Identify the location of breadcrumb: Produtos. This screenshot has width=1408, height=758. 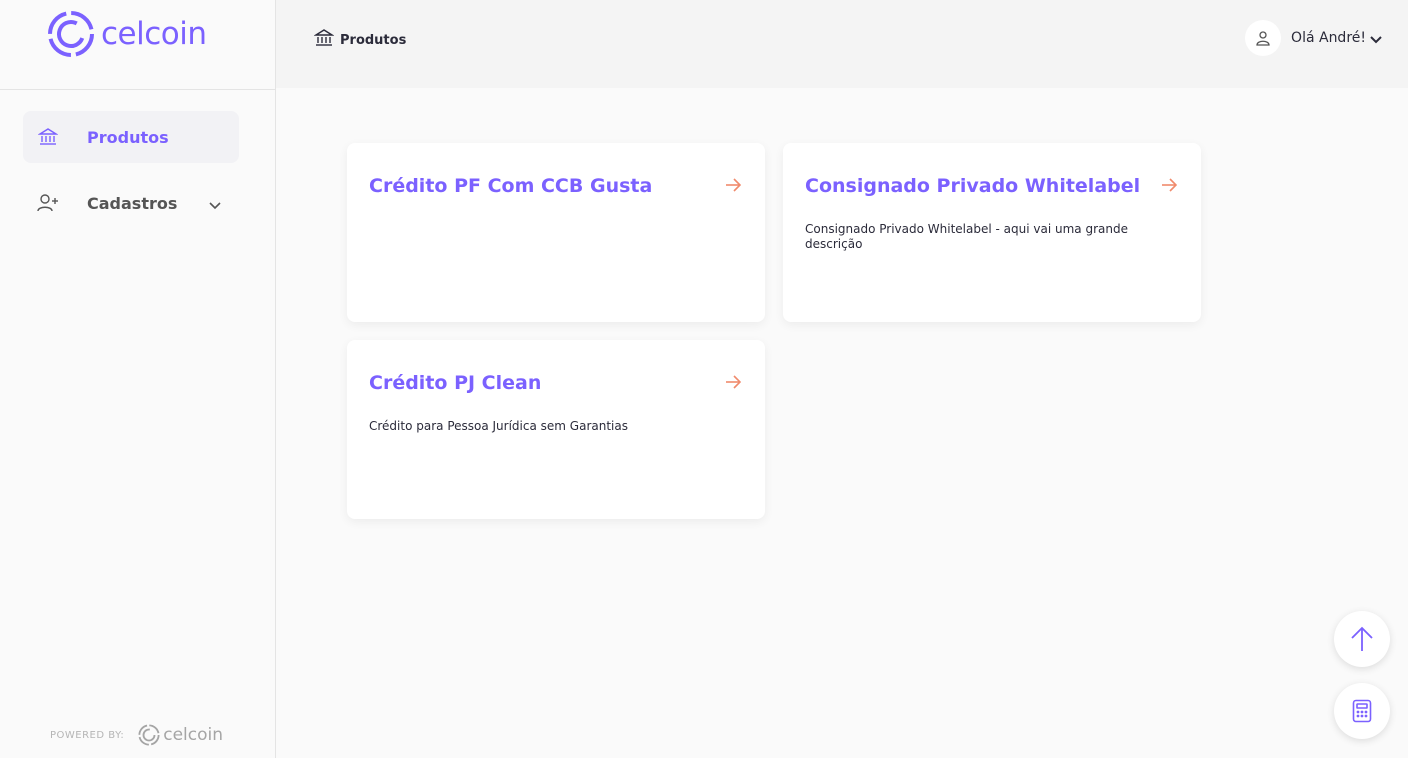
(360, 40).